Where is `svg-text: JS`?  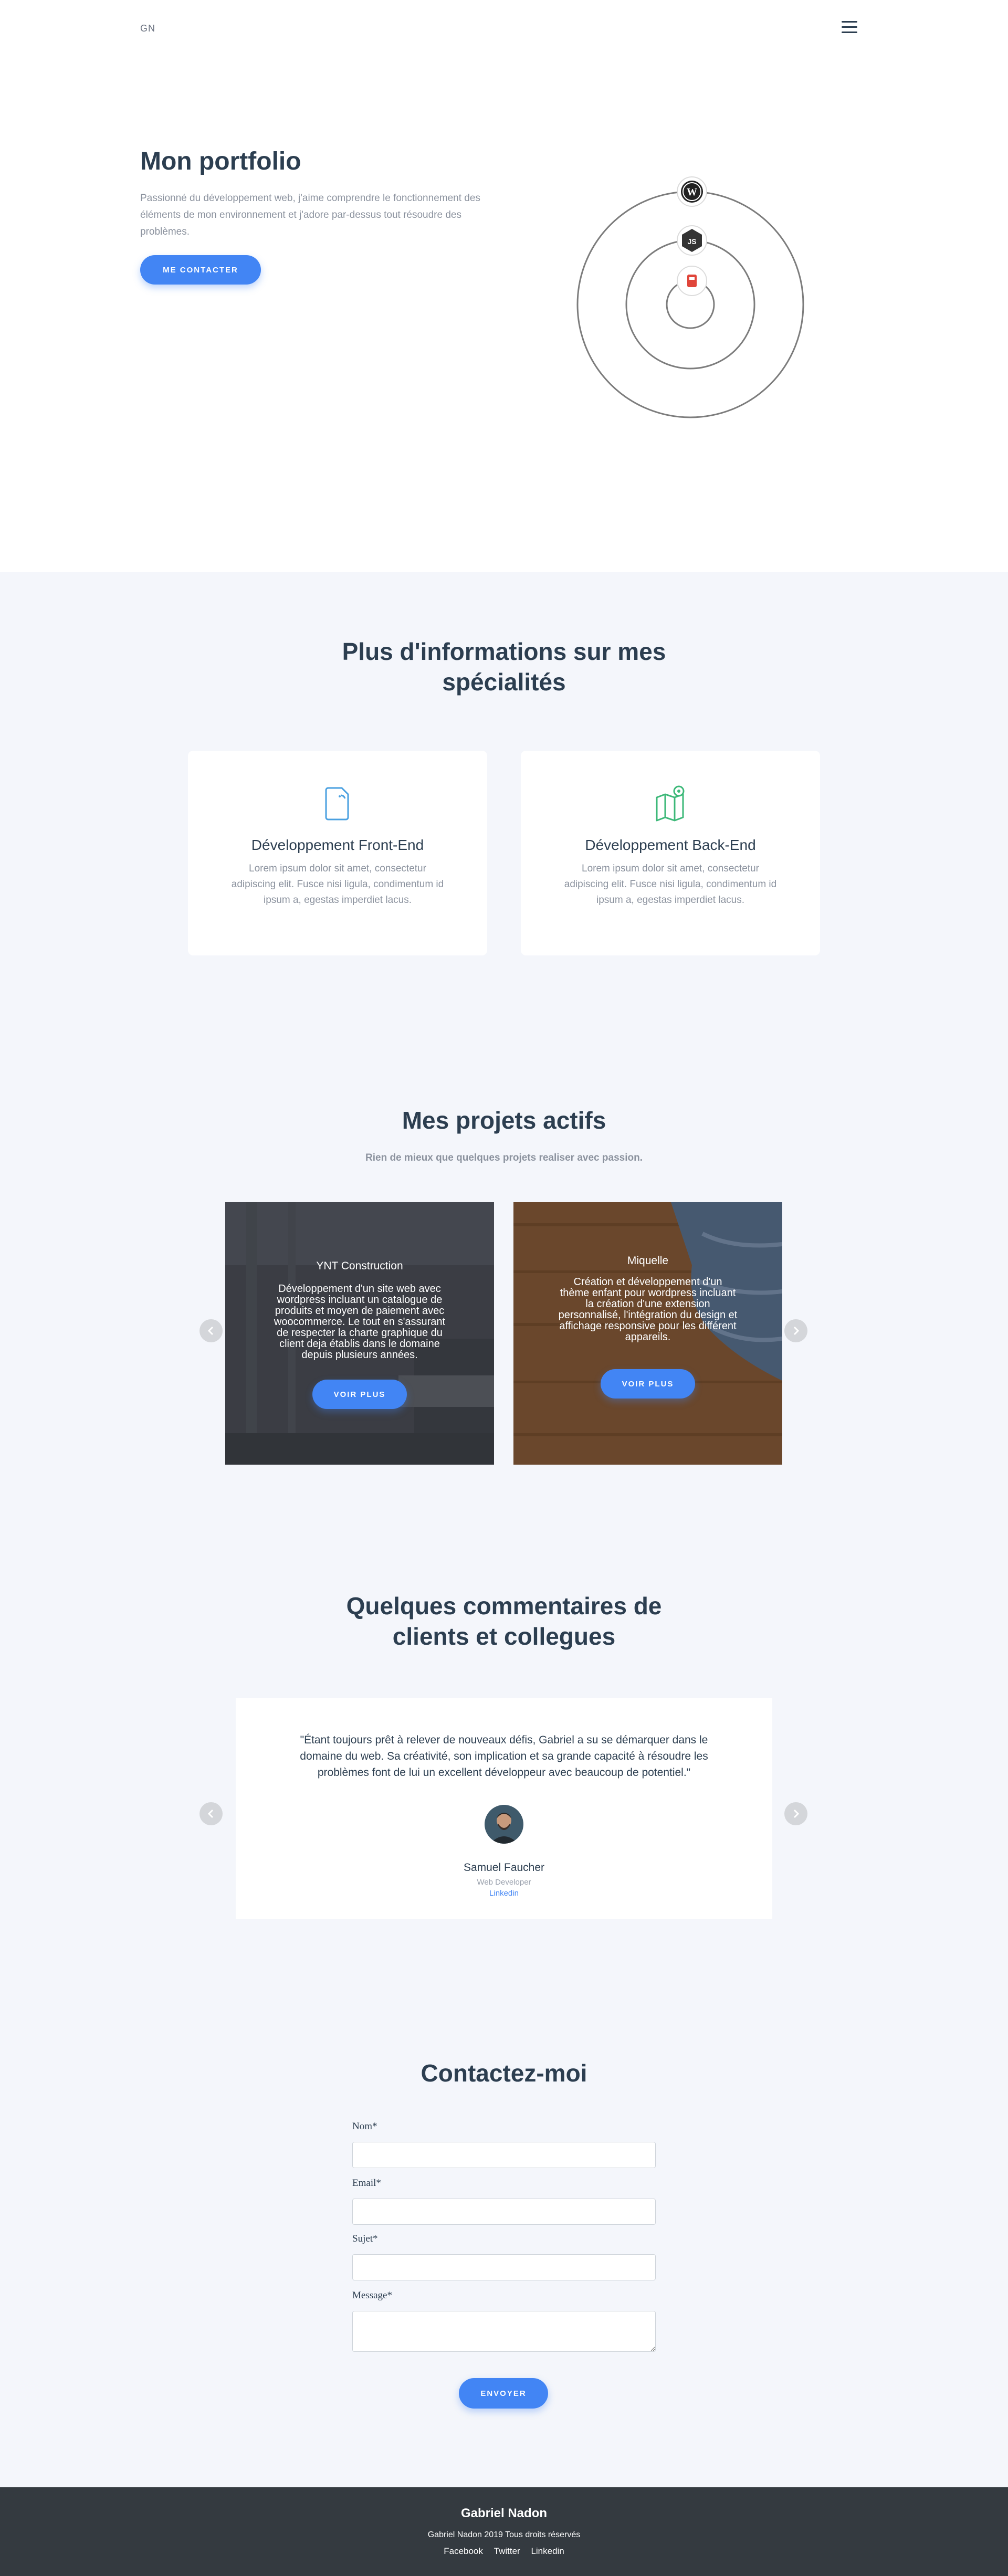 svg-text: JS is located at coordinates (691, 241).